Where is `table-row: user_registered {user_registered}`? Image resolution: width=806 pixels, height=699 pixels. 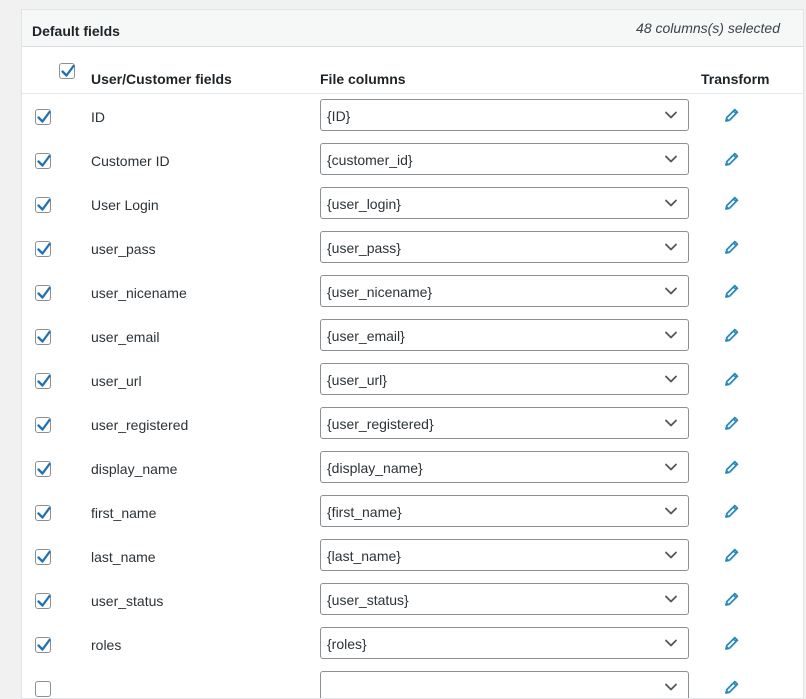 table-row: user_registered {user_registered} is located at coordinates (412, 424).